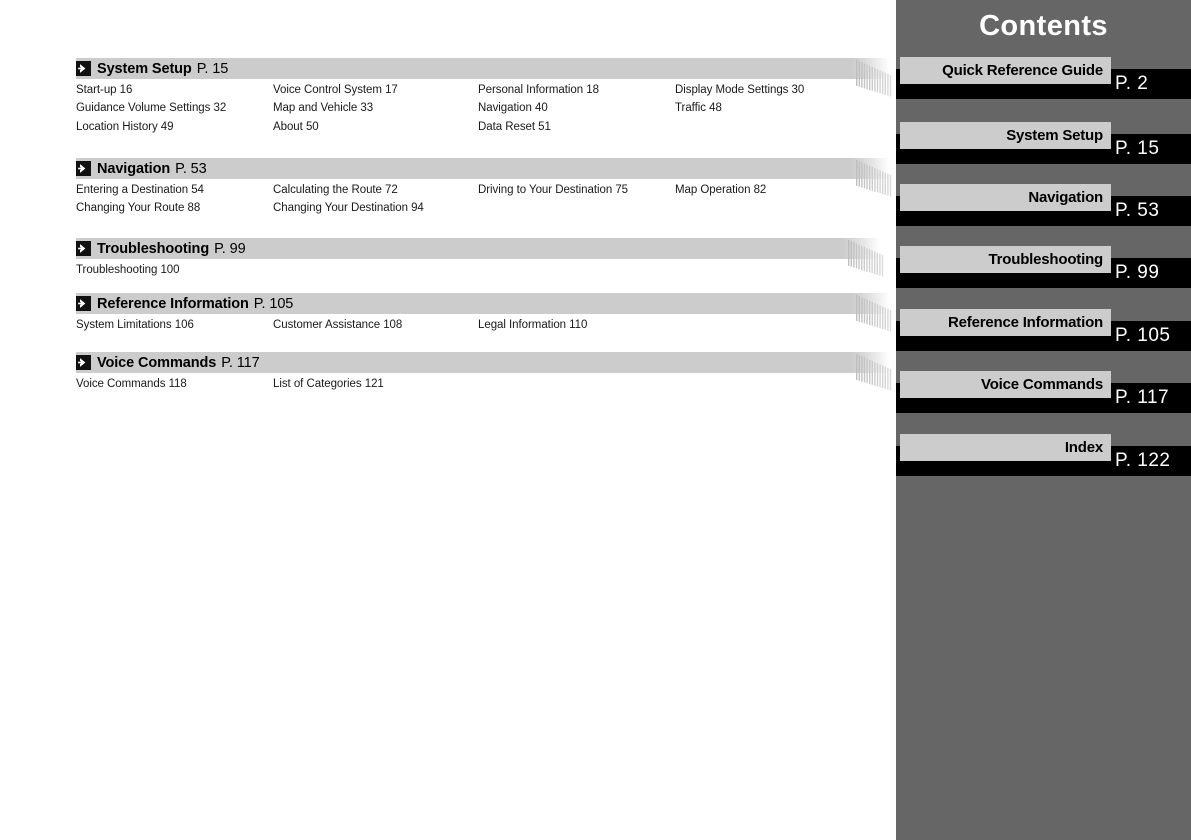 This screenshot has width=1191, height=840. Describe the element at coordinates (1132, 83) in the screenshot. I see `tab-page-number: P. 2` at that location.